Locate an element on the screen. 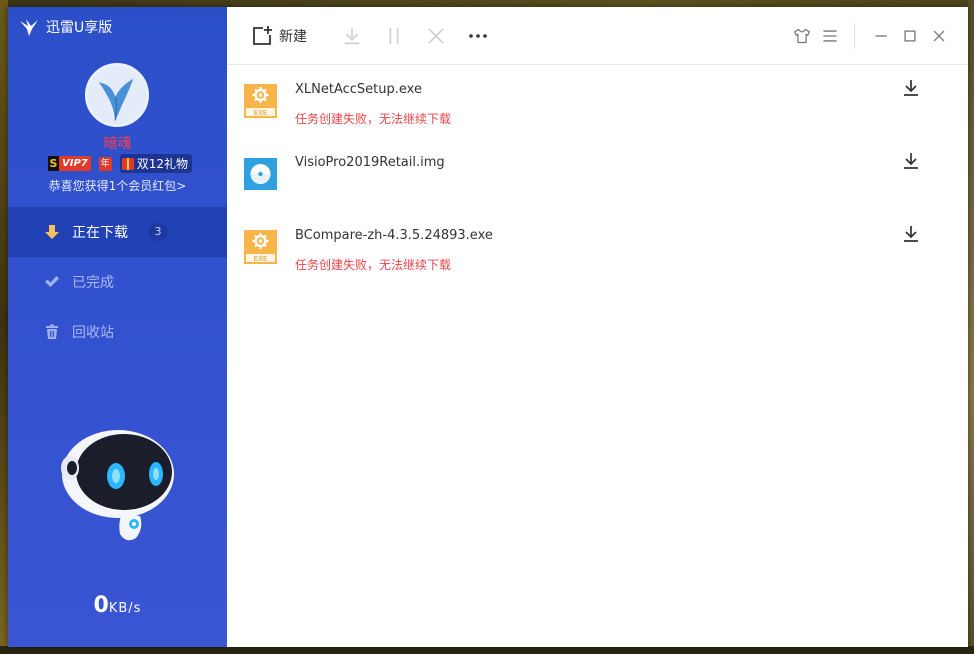  sidebar-item-completed: 已完成 is located at coordinates (117, 282).